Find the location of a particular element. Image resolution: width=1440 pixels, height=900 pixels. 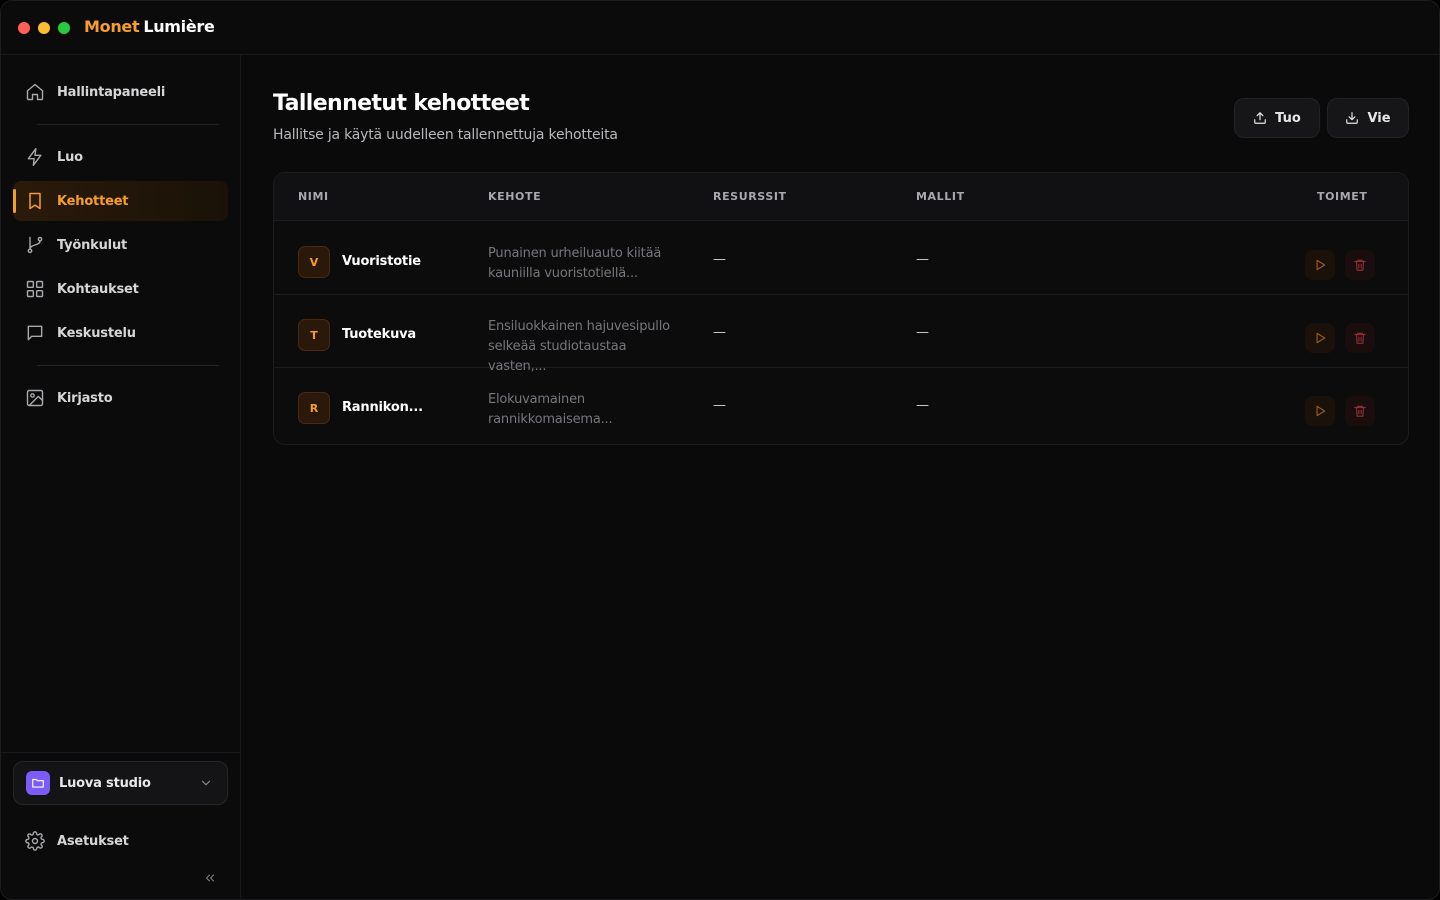

chevrons-left-icon is located at coordinates (210, 878).